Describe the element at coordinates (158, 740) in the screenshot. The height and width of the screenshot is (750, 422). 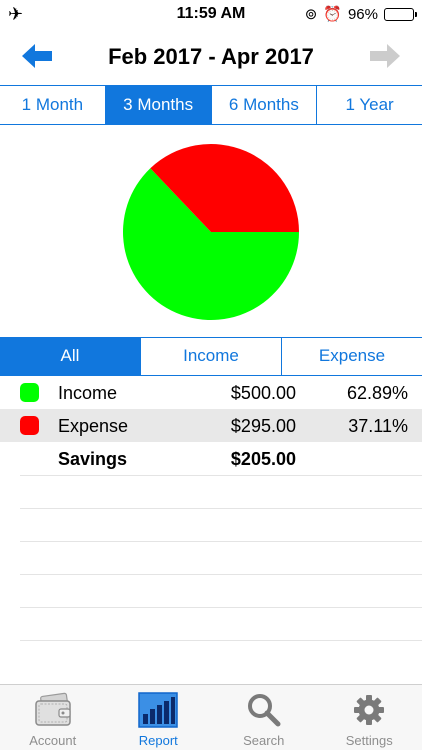
I see `tab-report-label: Report` at that location.